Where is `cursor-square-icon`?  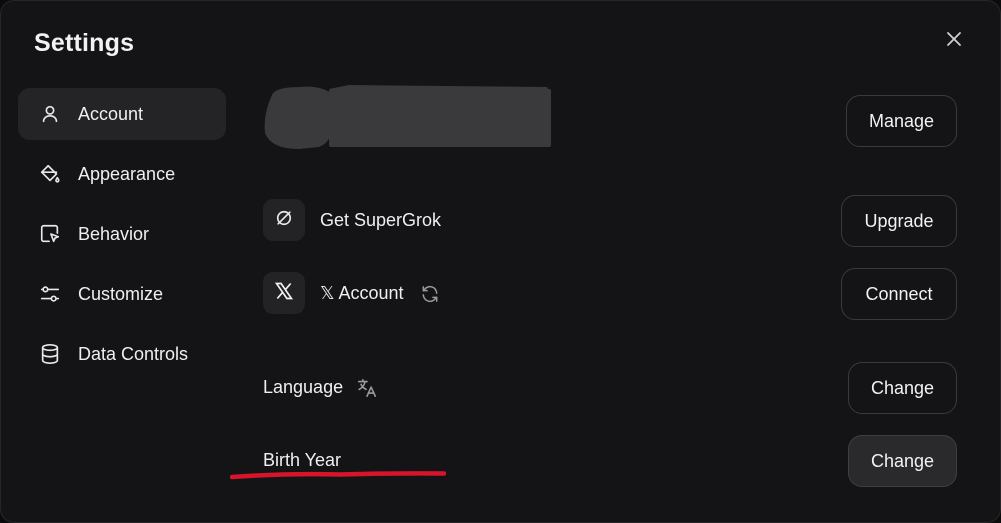
cursor-square-icon is located at coordinates (50, 234).